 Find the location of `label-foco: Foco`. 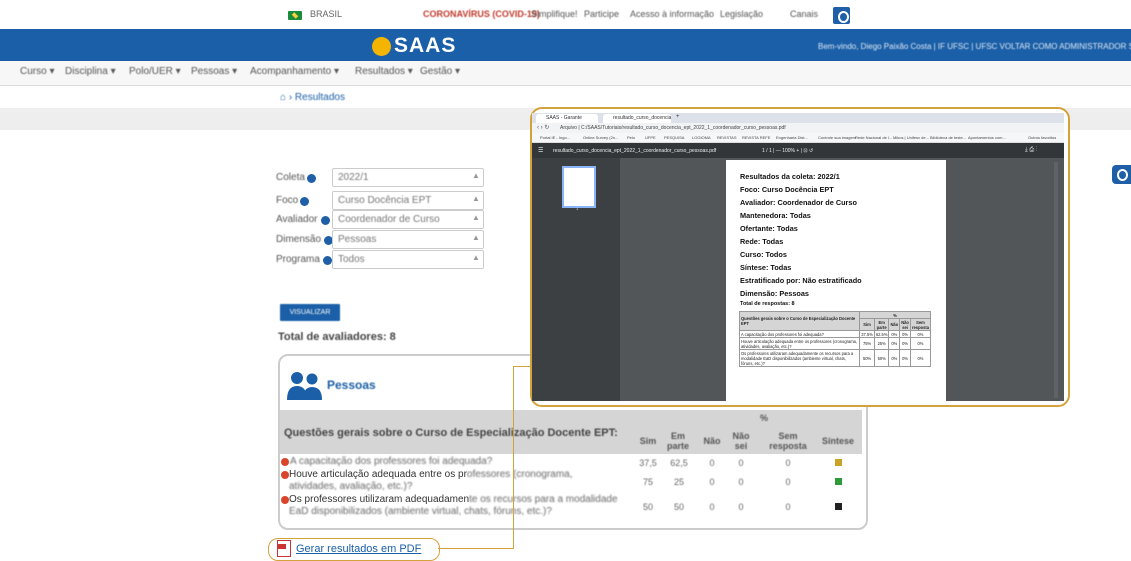

label-foco: Foco is located at coordinates (287, 200).